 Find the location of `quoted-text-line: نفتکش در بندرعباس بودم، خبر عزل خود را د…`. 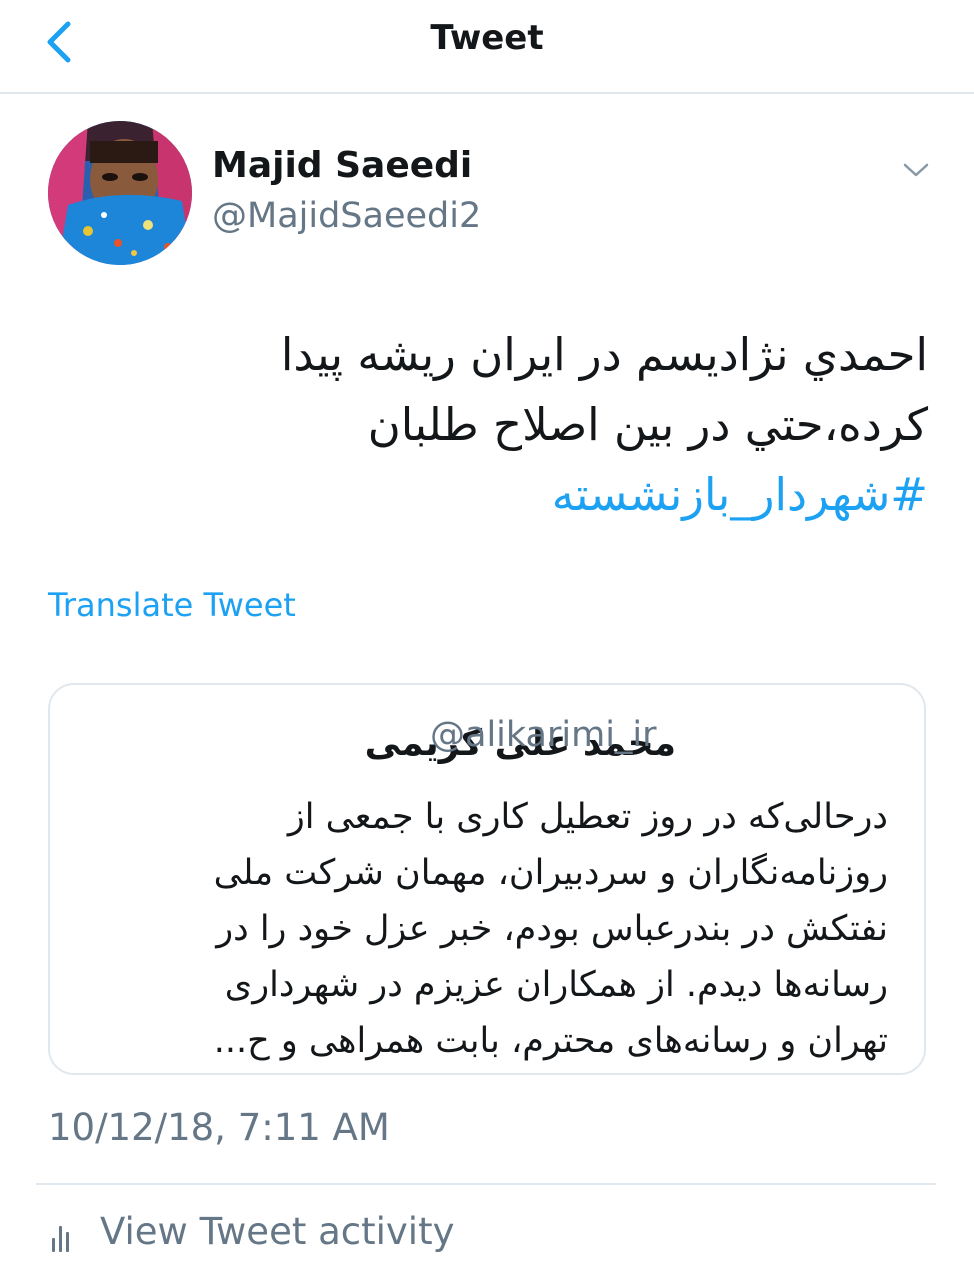

quoted-text-line: نفتکش در بندرعباس بودم، خبر عزل خود را د… is located at coordinates (552, 929).